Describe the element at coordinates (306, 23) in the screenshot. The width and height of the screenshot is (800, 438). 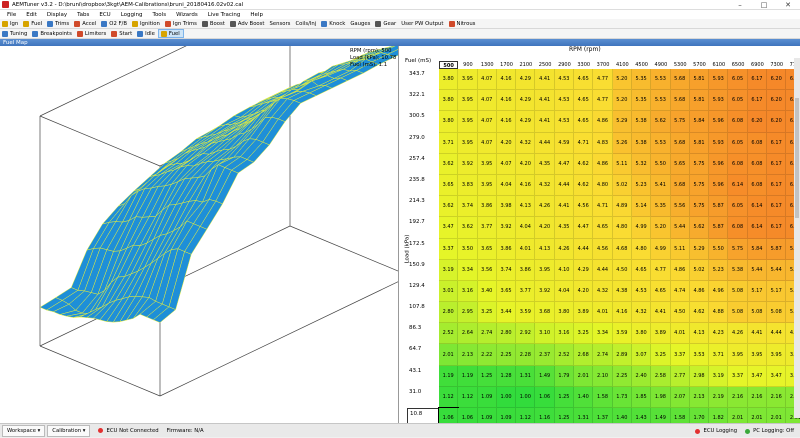
I see `tab-coils-inj: Coils/Inj` at that location.